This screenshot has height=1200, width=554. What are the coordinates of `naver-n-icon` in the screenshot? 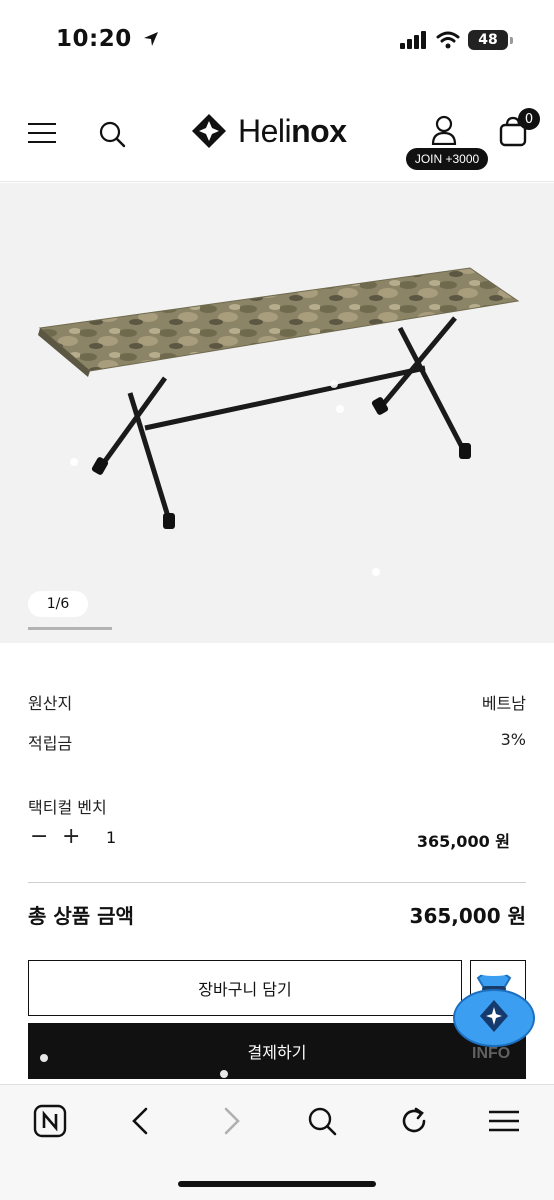 It's located at (50, 1121).